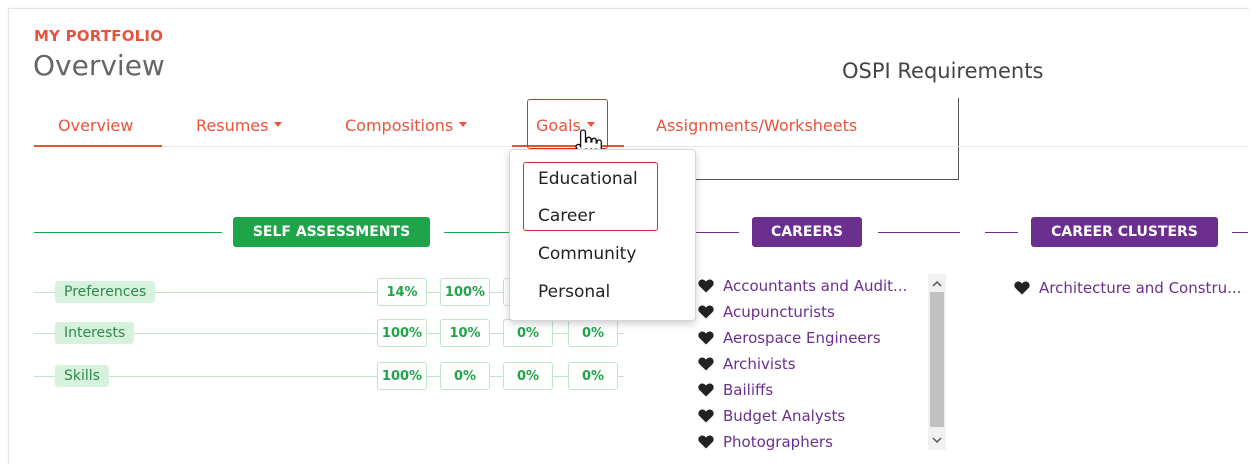  Describe the element at coordinates (943, 71) in the screenshot. I see `annotation-label: OSPI Requirements` at that location.